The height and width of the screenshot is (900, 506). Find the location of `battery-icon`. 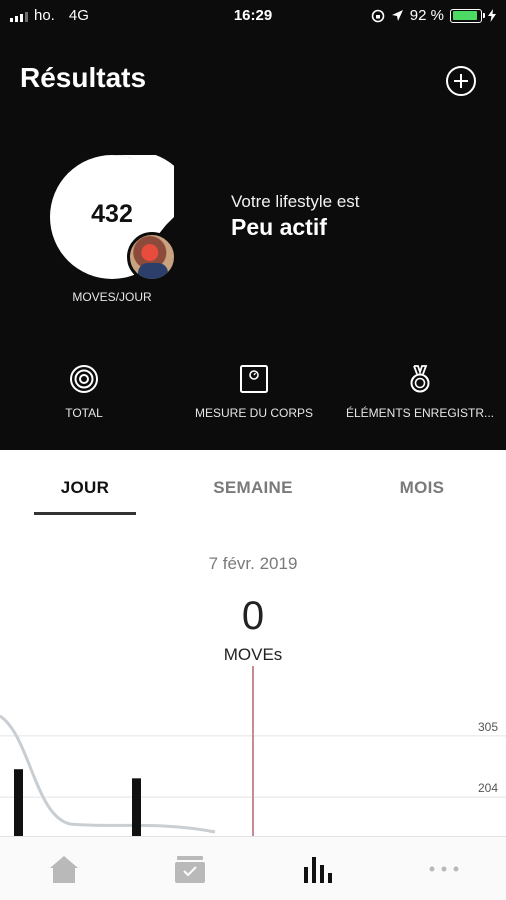

battery-icon is located at coordinates (467, 15).